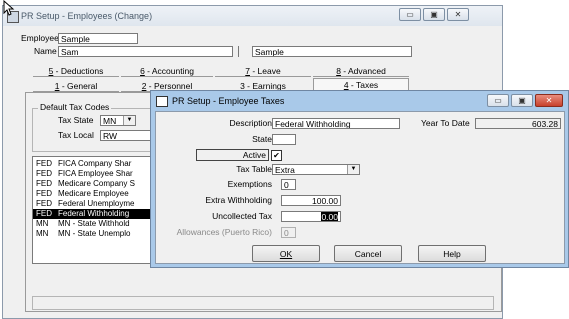  Describe the element at coordinates (76, 135) in the screenshot. I see `tax-local-label: Tax Local` at that location.